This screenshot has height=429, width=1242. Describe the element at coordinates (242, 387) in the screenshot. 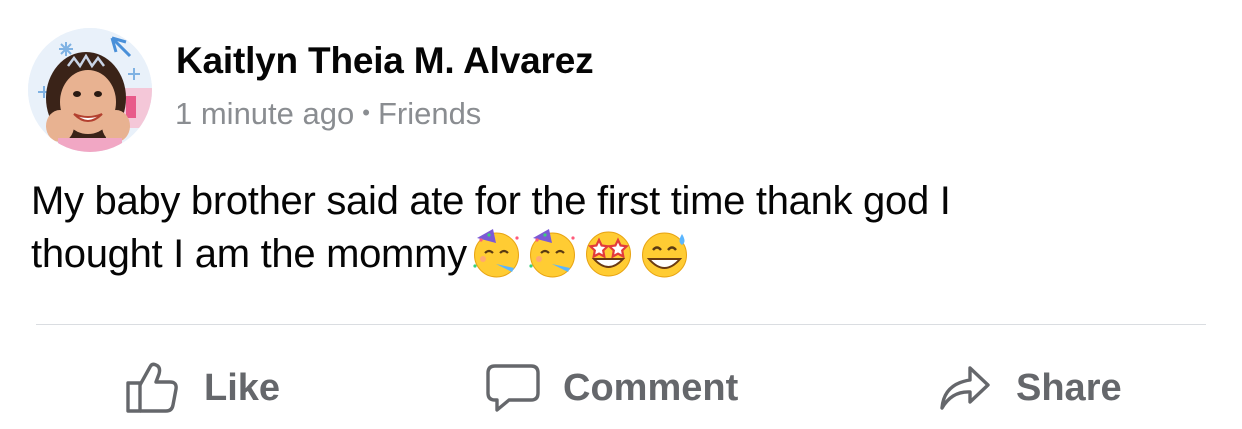

I see `like-label: Like` at that location.